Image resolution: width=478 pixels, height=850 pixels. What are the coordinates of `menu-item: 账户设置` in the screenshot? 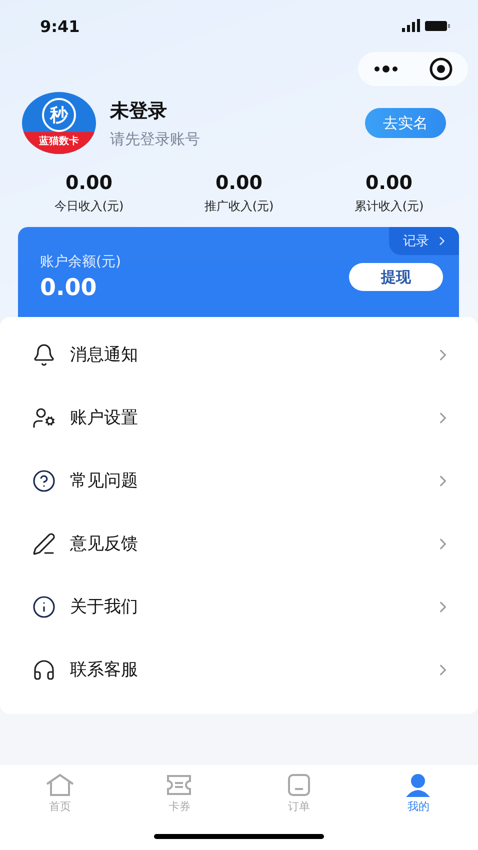 It's located at (239, 417).